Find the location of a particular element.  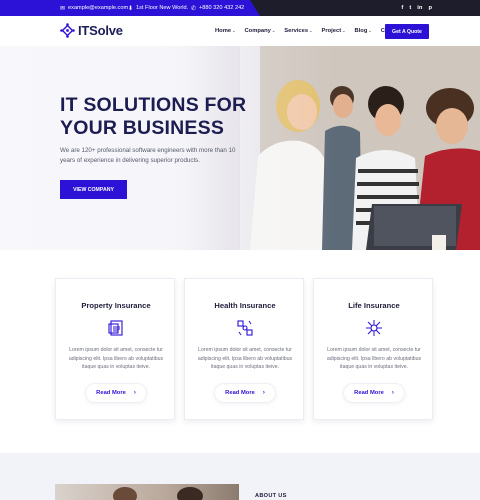

card-title: Life Insurance is located at coordinates (374, 305).